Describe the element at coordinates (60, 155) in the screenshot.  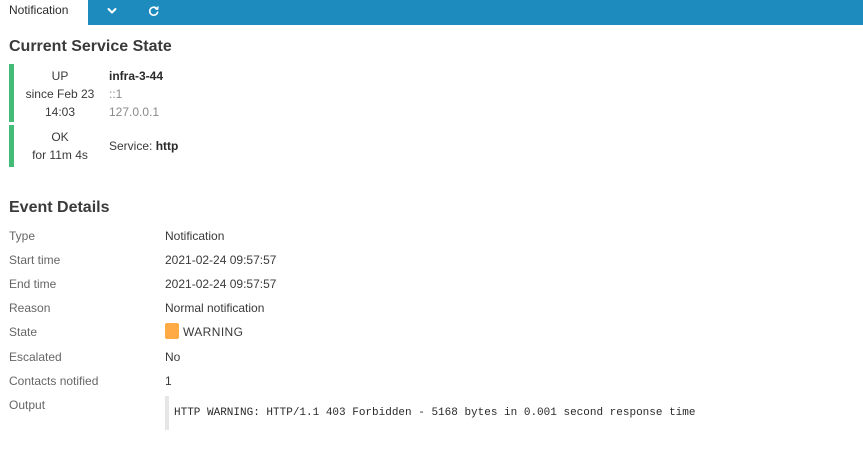
I see `service-duration: for 11m 4s` at that location.